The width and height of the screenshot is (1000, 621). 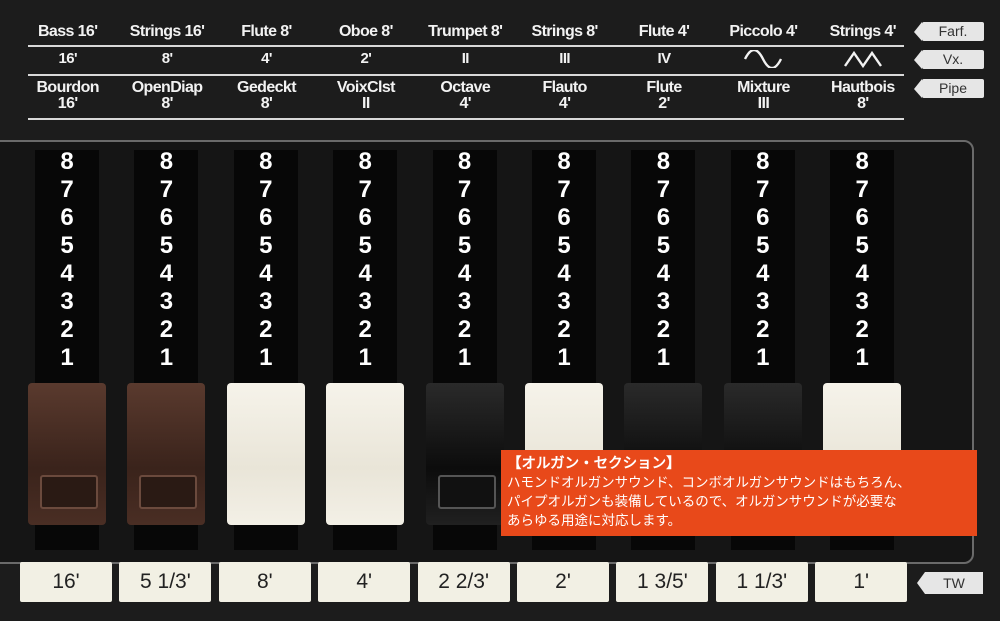 I want to click on voice-label-bottom: Flute 2', so click(x=663, y=100).